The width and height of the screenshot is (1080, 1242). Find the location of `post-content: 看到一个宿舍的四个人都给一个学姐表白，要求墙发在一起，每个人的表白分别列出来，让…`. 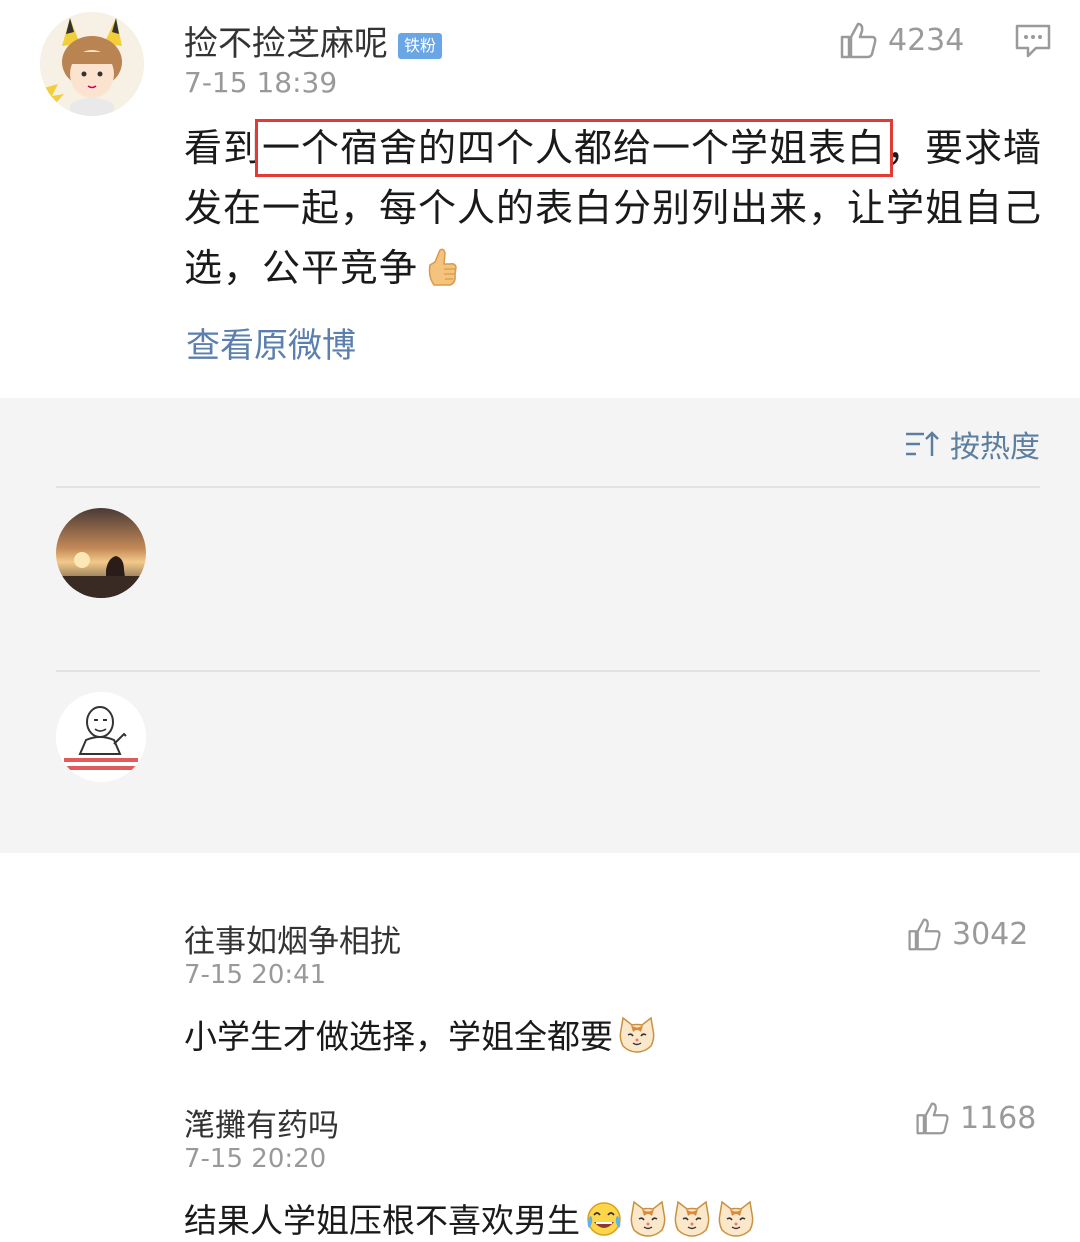

post-content: 看到一个宿舍的四个人都给一个学姐表白，要求墙发在一起，每个人的表白分别列出来，让… is located at coordinates (619, 208).